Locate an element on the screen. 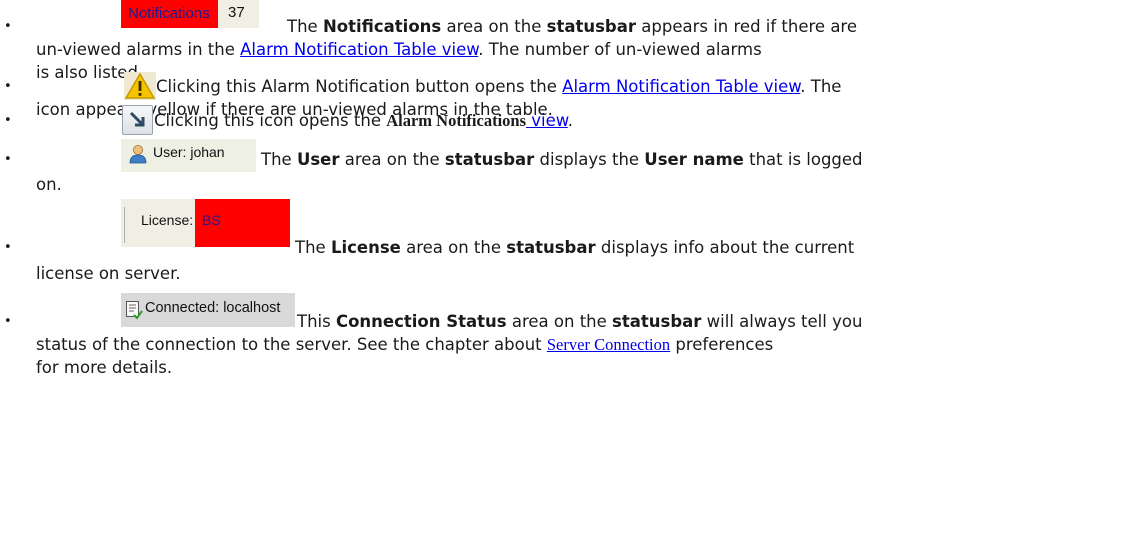 This screenshot has height=543, width=1127. license-statusbar-image: License: BS is located at coordinates (205, 223).